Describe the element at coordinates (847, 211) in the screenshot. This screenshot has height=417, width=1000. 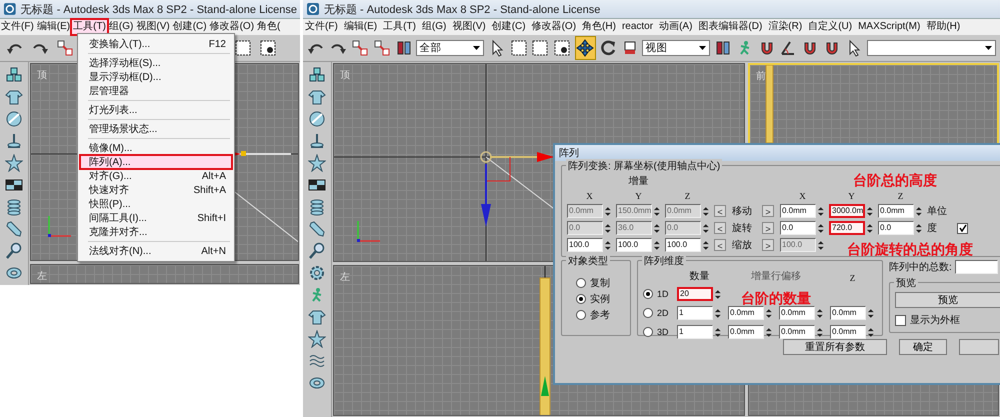
I see `number-field: 3000.0m` at that location.